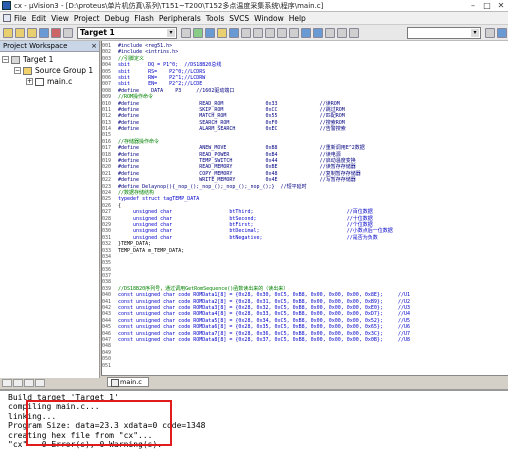 This screenshot has width=508, height=474. I want to click on code-line: 051, so click(305, 366).